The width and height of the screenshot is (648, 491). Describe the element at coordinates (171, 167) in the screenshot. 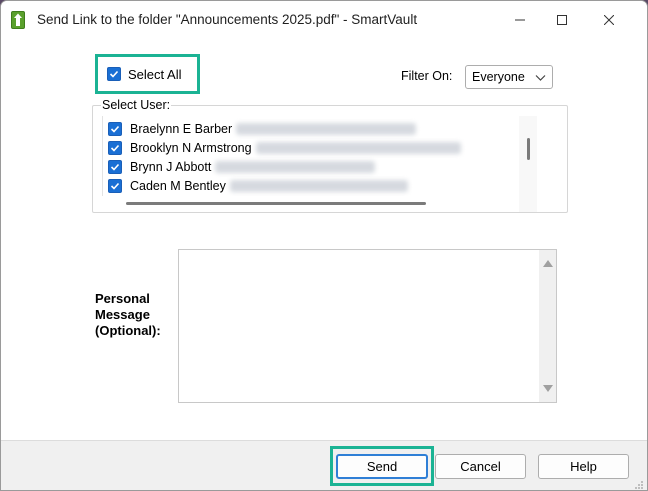

I see `user-name: Brynn J Abbott` at that location.